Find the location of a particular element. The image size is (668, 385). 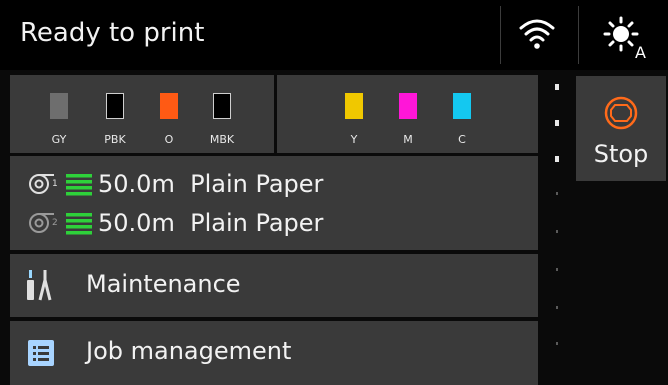

roll-2-length: 50.0m is located at coordinates (136, 223).